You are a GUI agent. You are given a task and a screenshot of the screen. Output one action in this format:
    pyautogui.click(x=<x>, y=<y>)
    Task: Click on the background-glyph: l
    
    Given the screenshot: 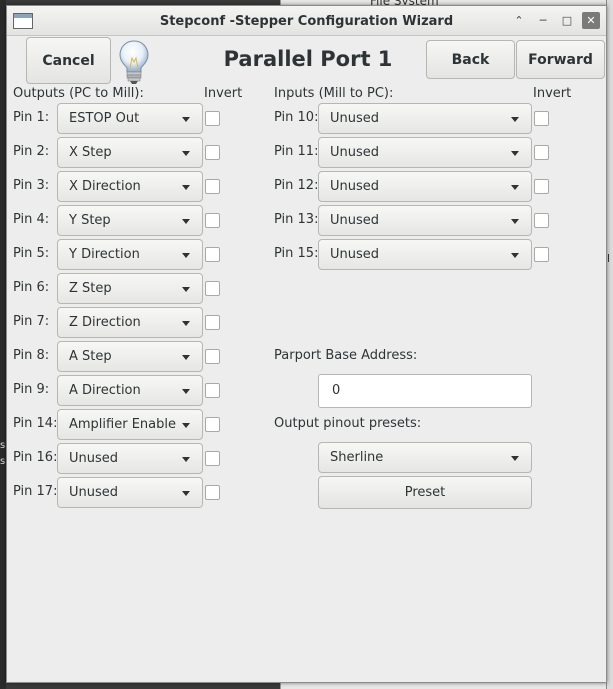 What is the action you would take?
    pyautogui.click(x=609, y=258)
    